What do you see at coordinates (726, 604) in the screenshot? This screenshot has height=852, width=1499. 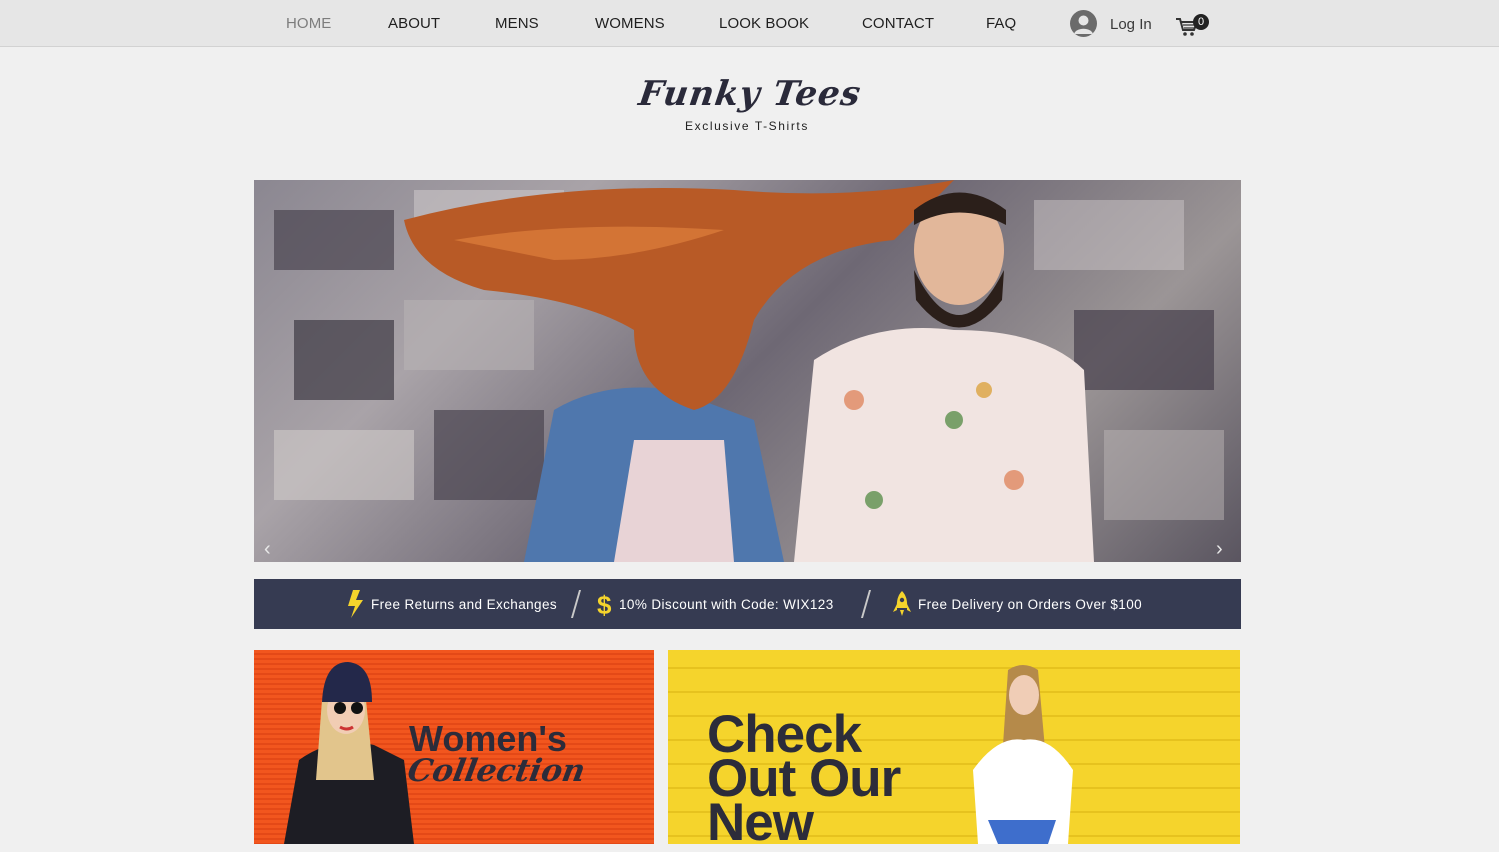 I see `promo-discount: 10% Discount with Code: WIX123` at bounding box center [726, 604].